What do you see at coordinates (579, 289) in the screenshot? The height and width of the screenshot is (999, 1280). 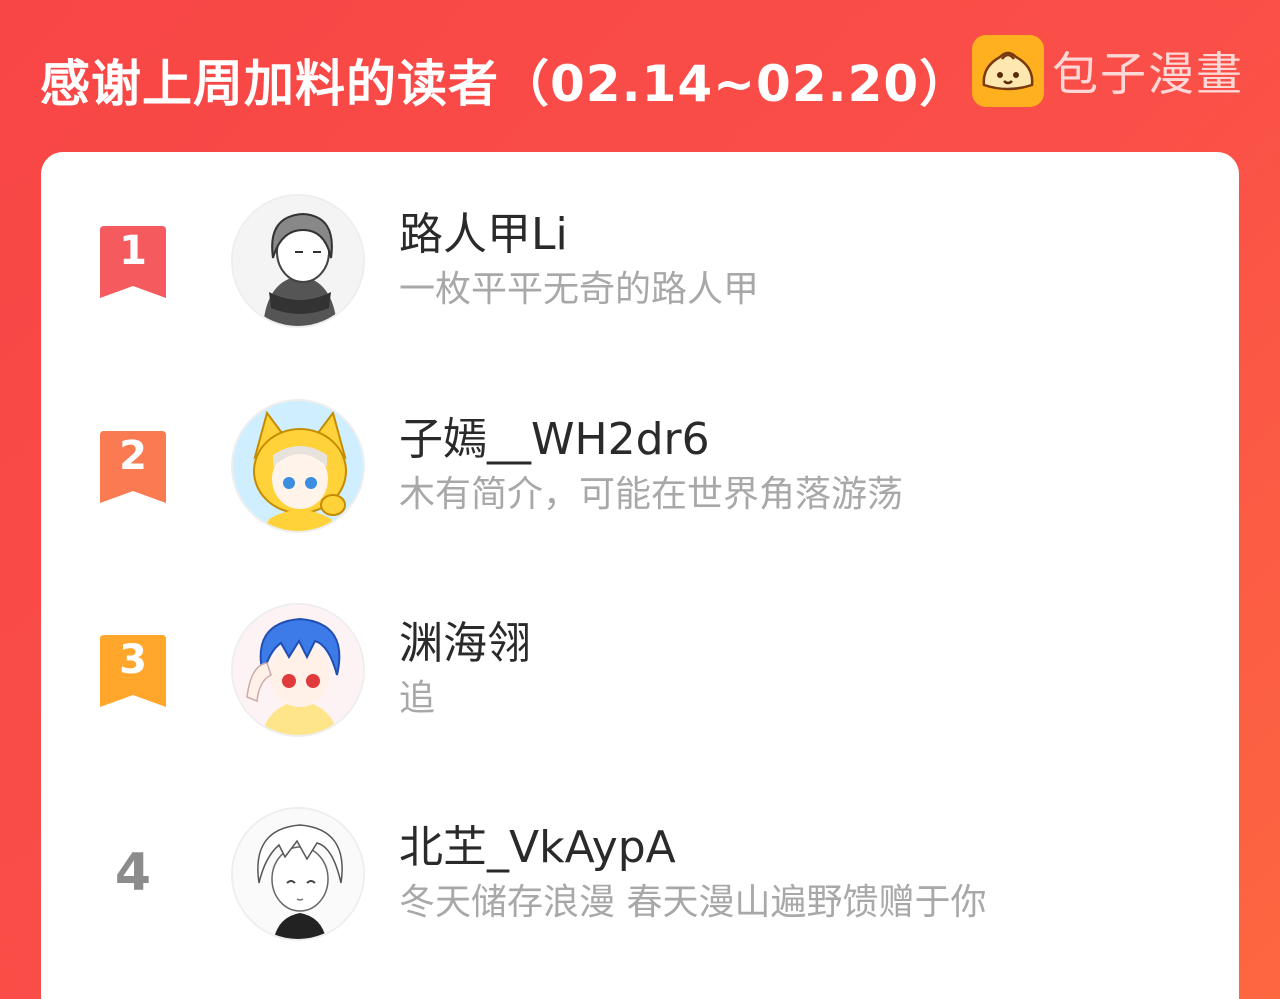 I see `reader-bio: 一枚平平无奇的路人甲` at bounding box center [579, 289].